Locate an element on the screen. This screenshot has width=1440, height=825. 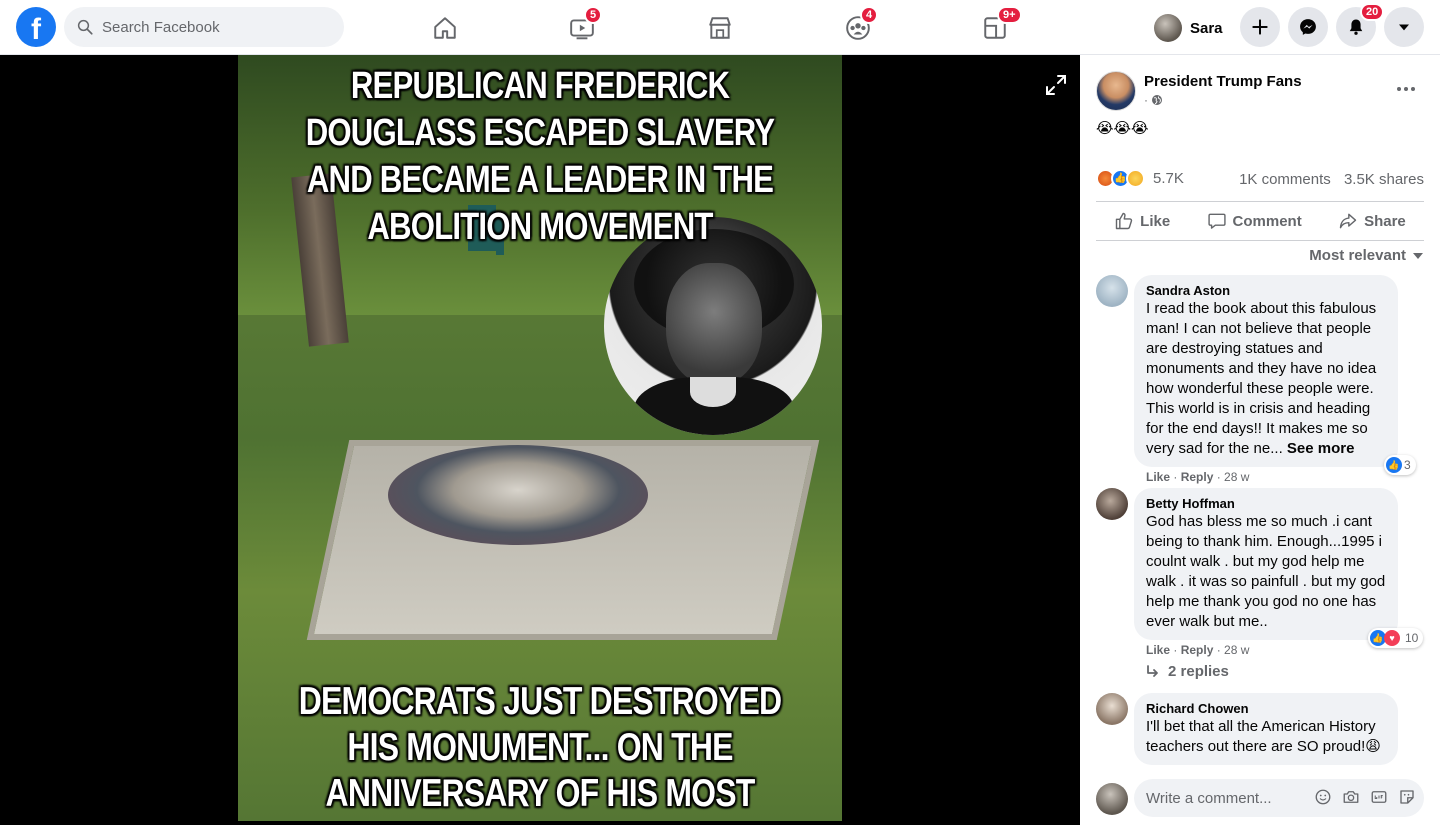
sticker-icon is located at coordinates (1407, 797).